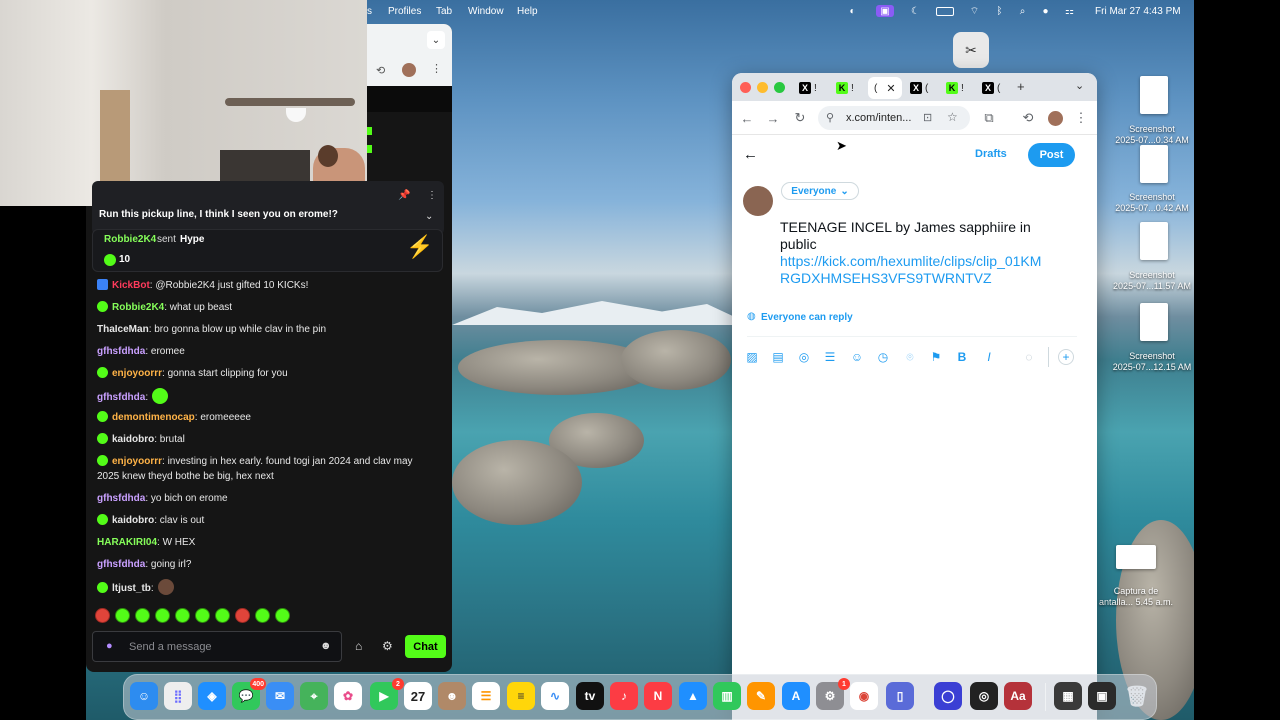 The width and height of the screenshot is (1280, 720). What do you see at coordinates (779, 87) in the screenshot?
I see `zoom-window-button` at bounding box center [779, 87].